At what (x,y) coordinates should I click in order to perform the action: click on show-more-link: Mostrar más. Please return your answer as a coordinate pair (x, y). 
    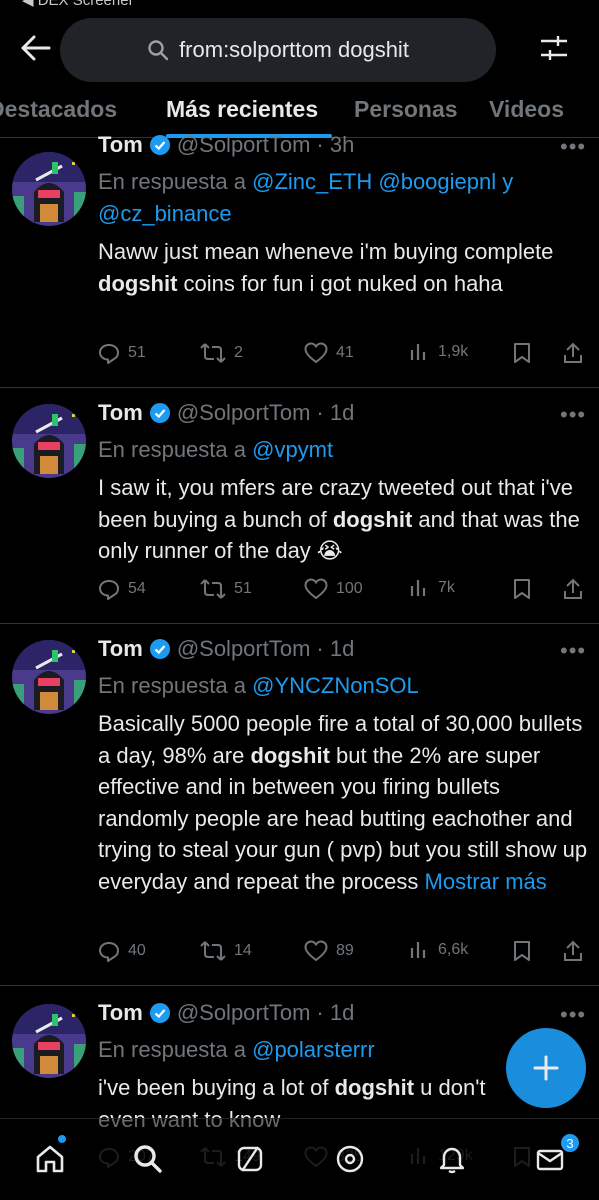
    Looking at the image, I should click on (486, 881).